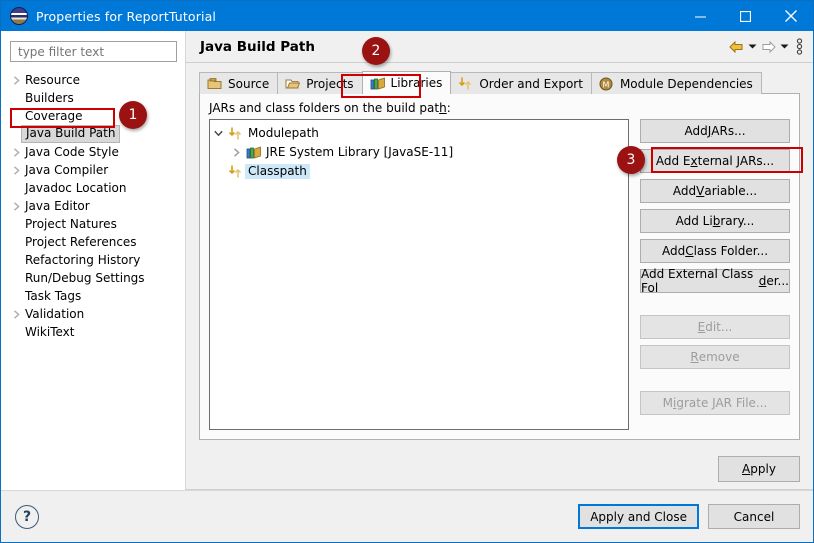 The image size is (814, 543). I want to click on page-nav-icons, so click(765, 46).